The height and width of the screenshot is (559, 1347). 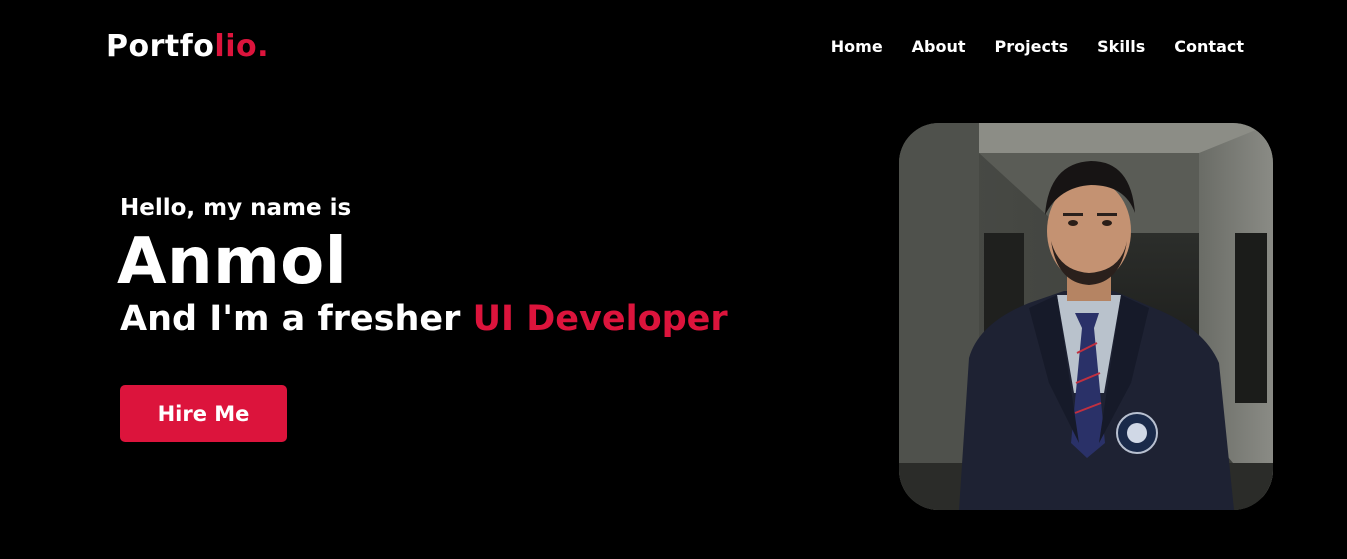 I want to click on hero-role: And I'm a fresher UI Developer, so click(x=424, y=319).